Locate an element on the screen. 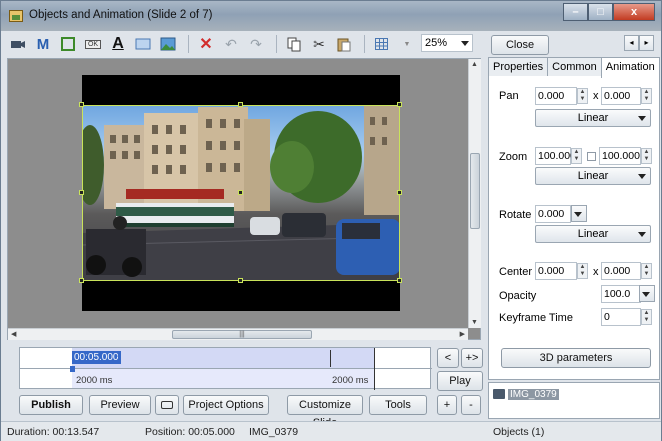  scroll-left-icon: ◀ is located at coordinates (13, 334).